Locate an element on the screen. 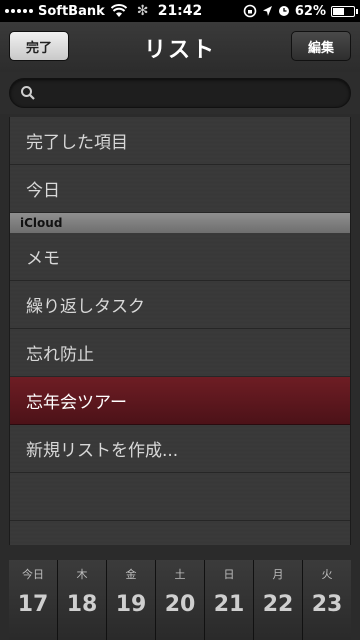 This screenshot has height=640, width=360. battery-icon is located at coordinates (344, 11).